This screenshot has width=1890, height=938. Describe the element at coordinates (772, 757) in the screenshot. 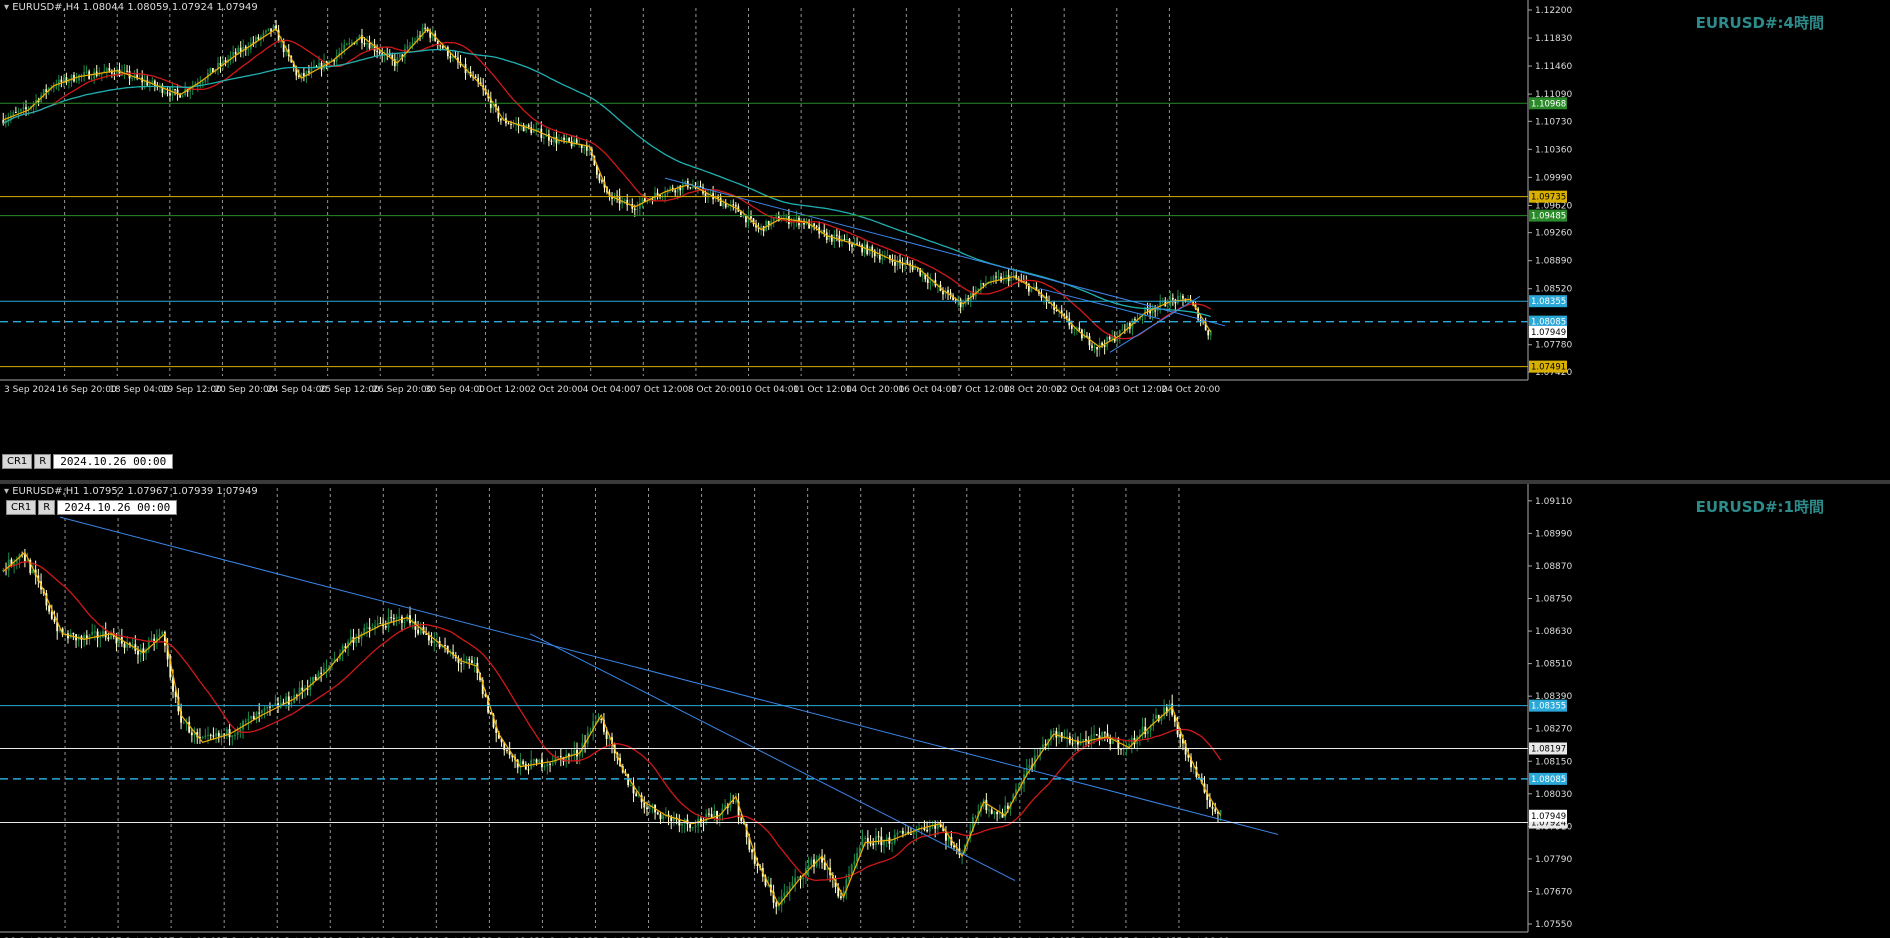

I see `h1-trend-line` at that location.